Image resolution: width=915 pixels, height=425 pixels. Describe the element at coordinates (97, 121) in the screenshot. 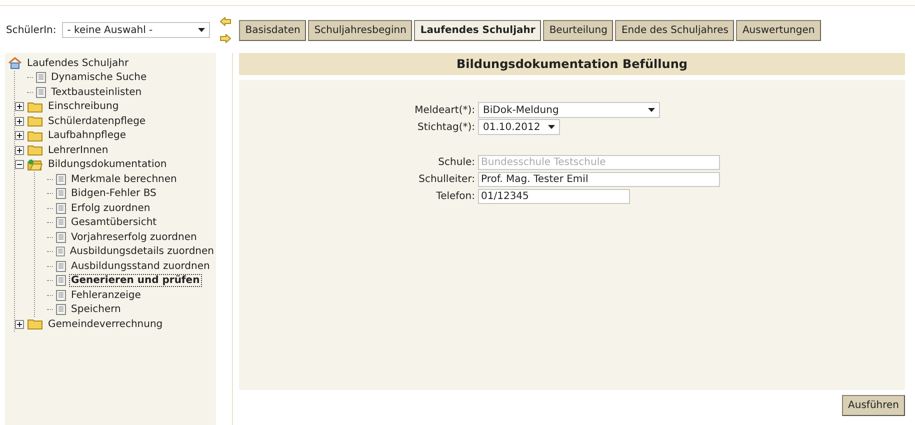

I see `tree-item: Schülerdatenpflege` at that location.